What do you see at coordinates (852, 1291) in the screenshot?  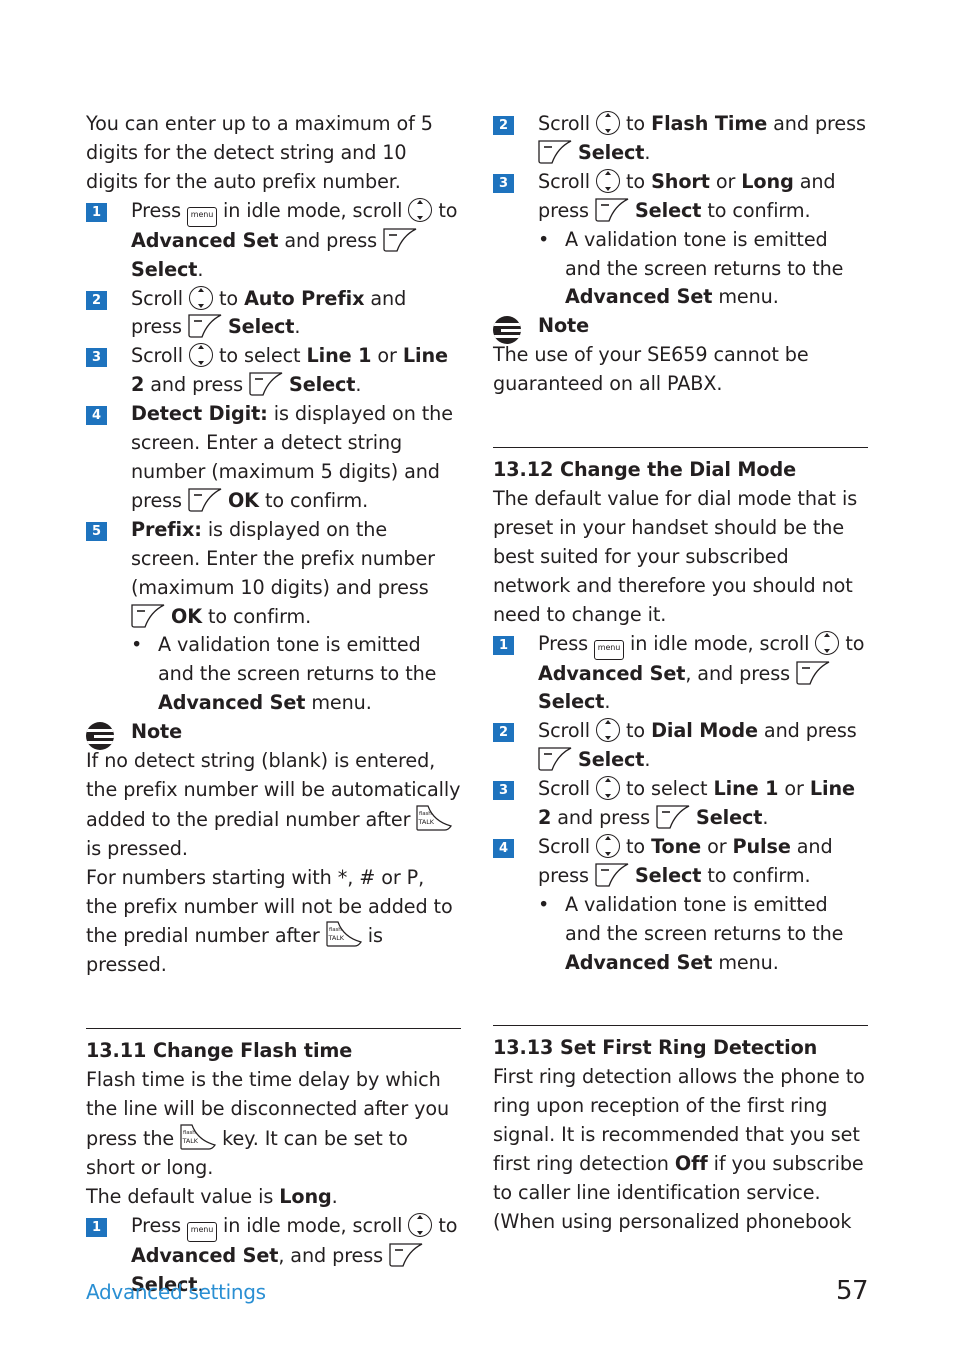 I see `page-number: 57` at bounding box center [852, 1291].